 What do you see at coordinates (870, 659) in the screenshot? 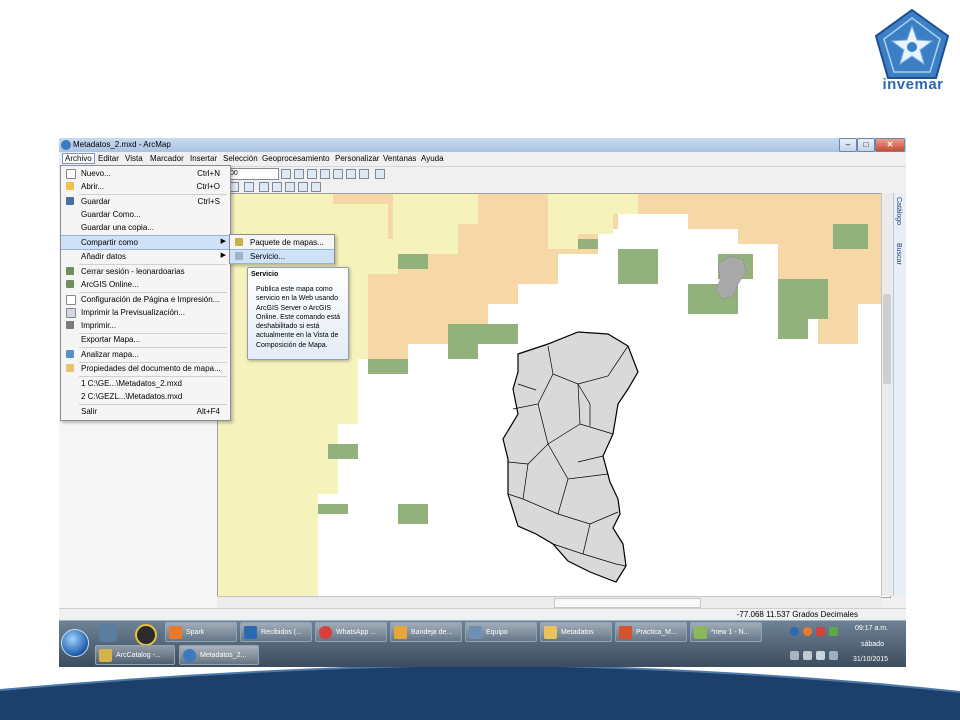
I see `clock-date: 31/10/2015` at bounding box center [870, 659].